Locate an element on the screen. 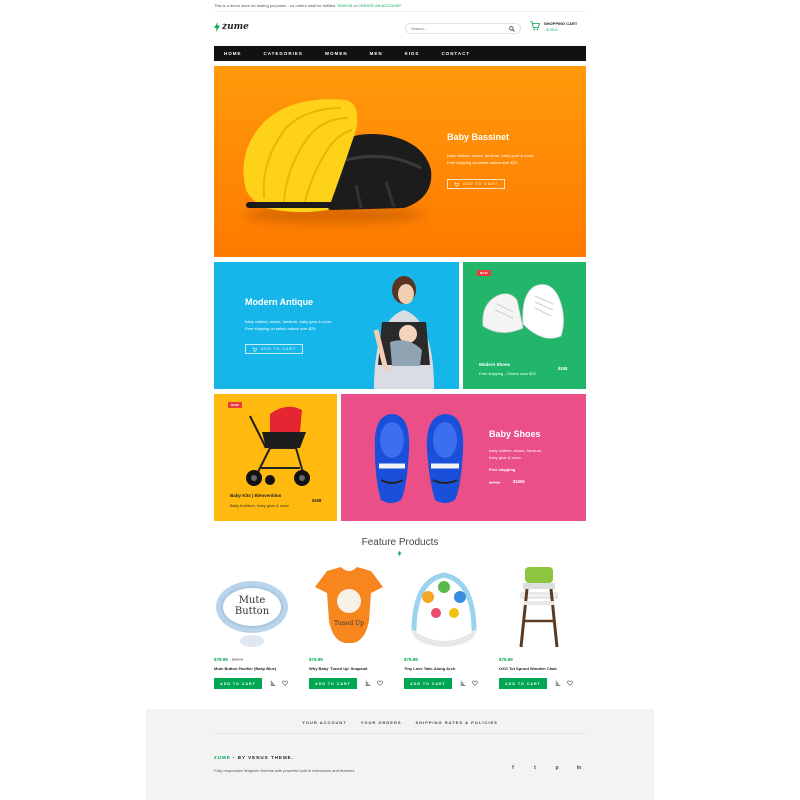 This screenshot has width=800, height=800. pinterest-icon: p is located at coordinates (557, 768).